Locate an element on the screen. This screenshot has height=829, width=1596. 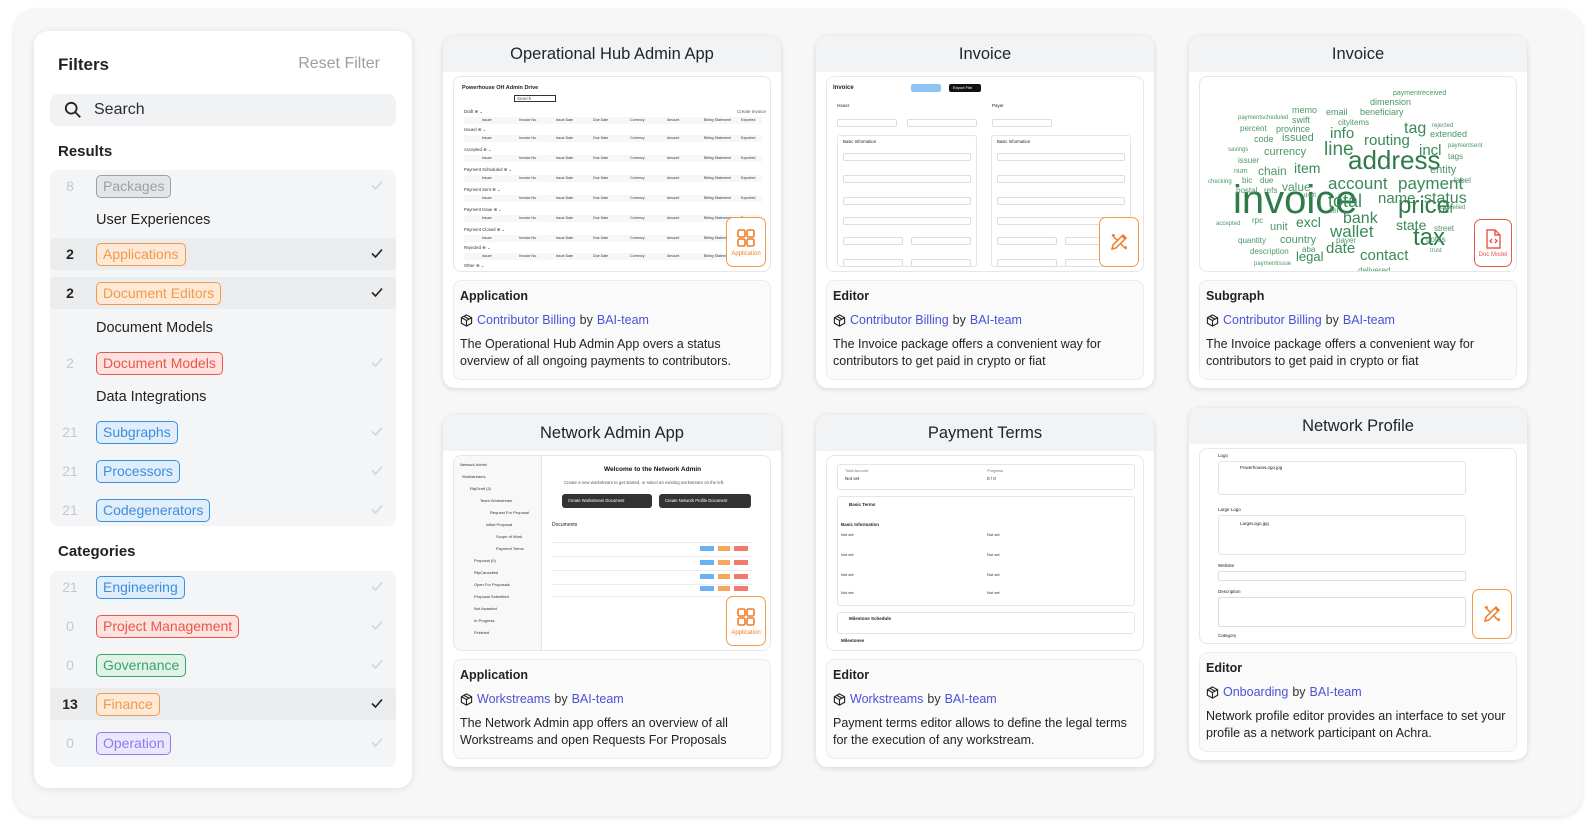
search-placeholder: Search is located at coordinates (119, 109).